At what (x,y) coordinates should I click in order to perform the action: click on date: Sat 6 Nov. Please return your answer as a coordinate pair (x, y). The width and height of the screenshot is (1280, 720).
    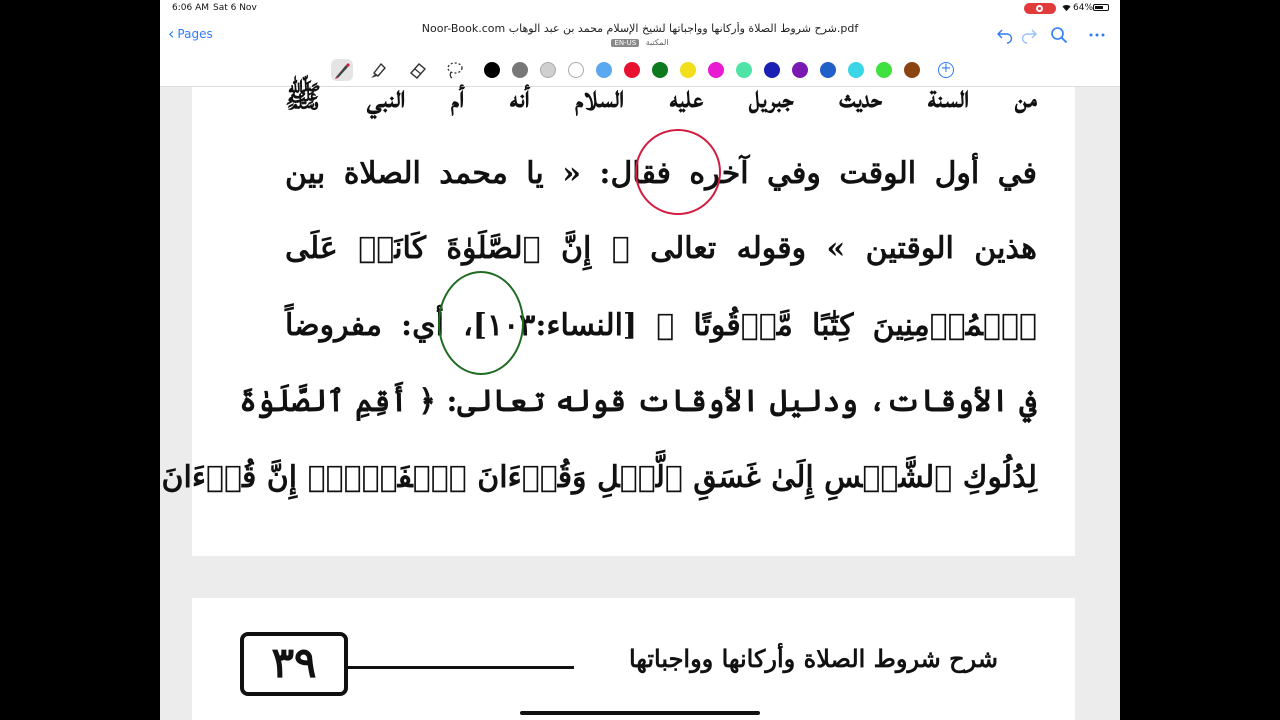
    Looking at the image, I should click on (235, 8).